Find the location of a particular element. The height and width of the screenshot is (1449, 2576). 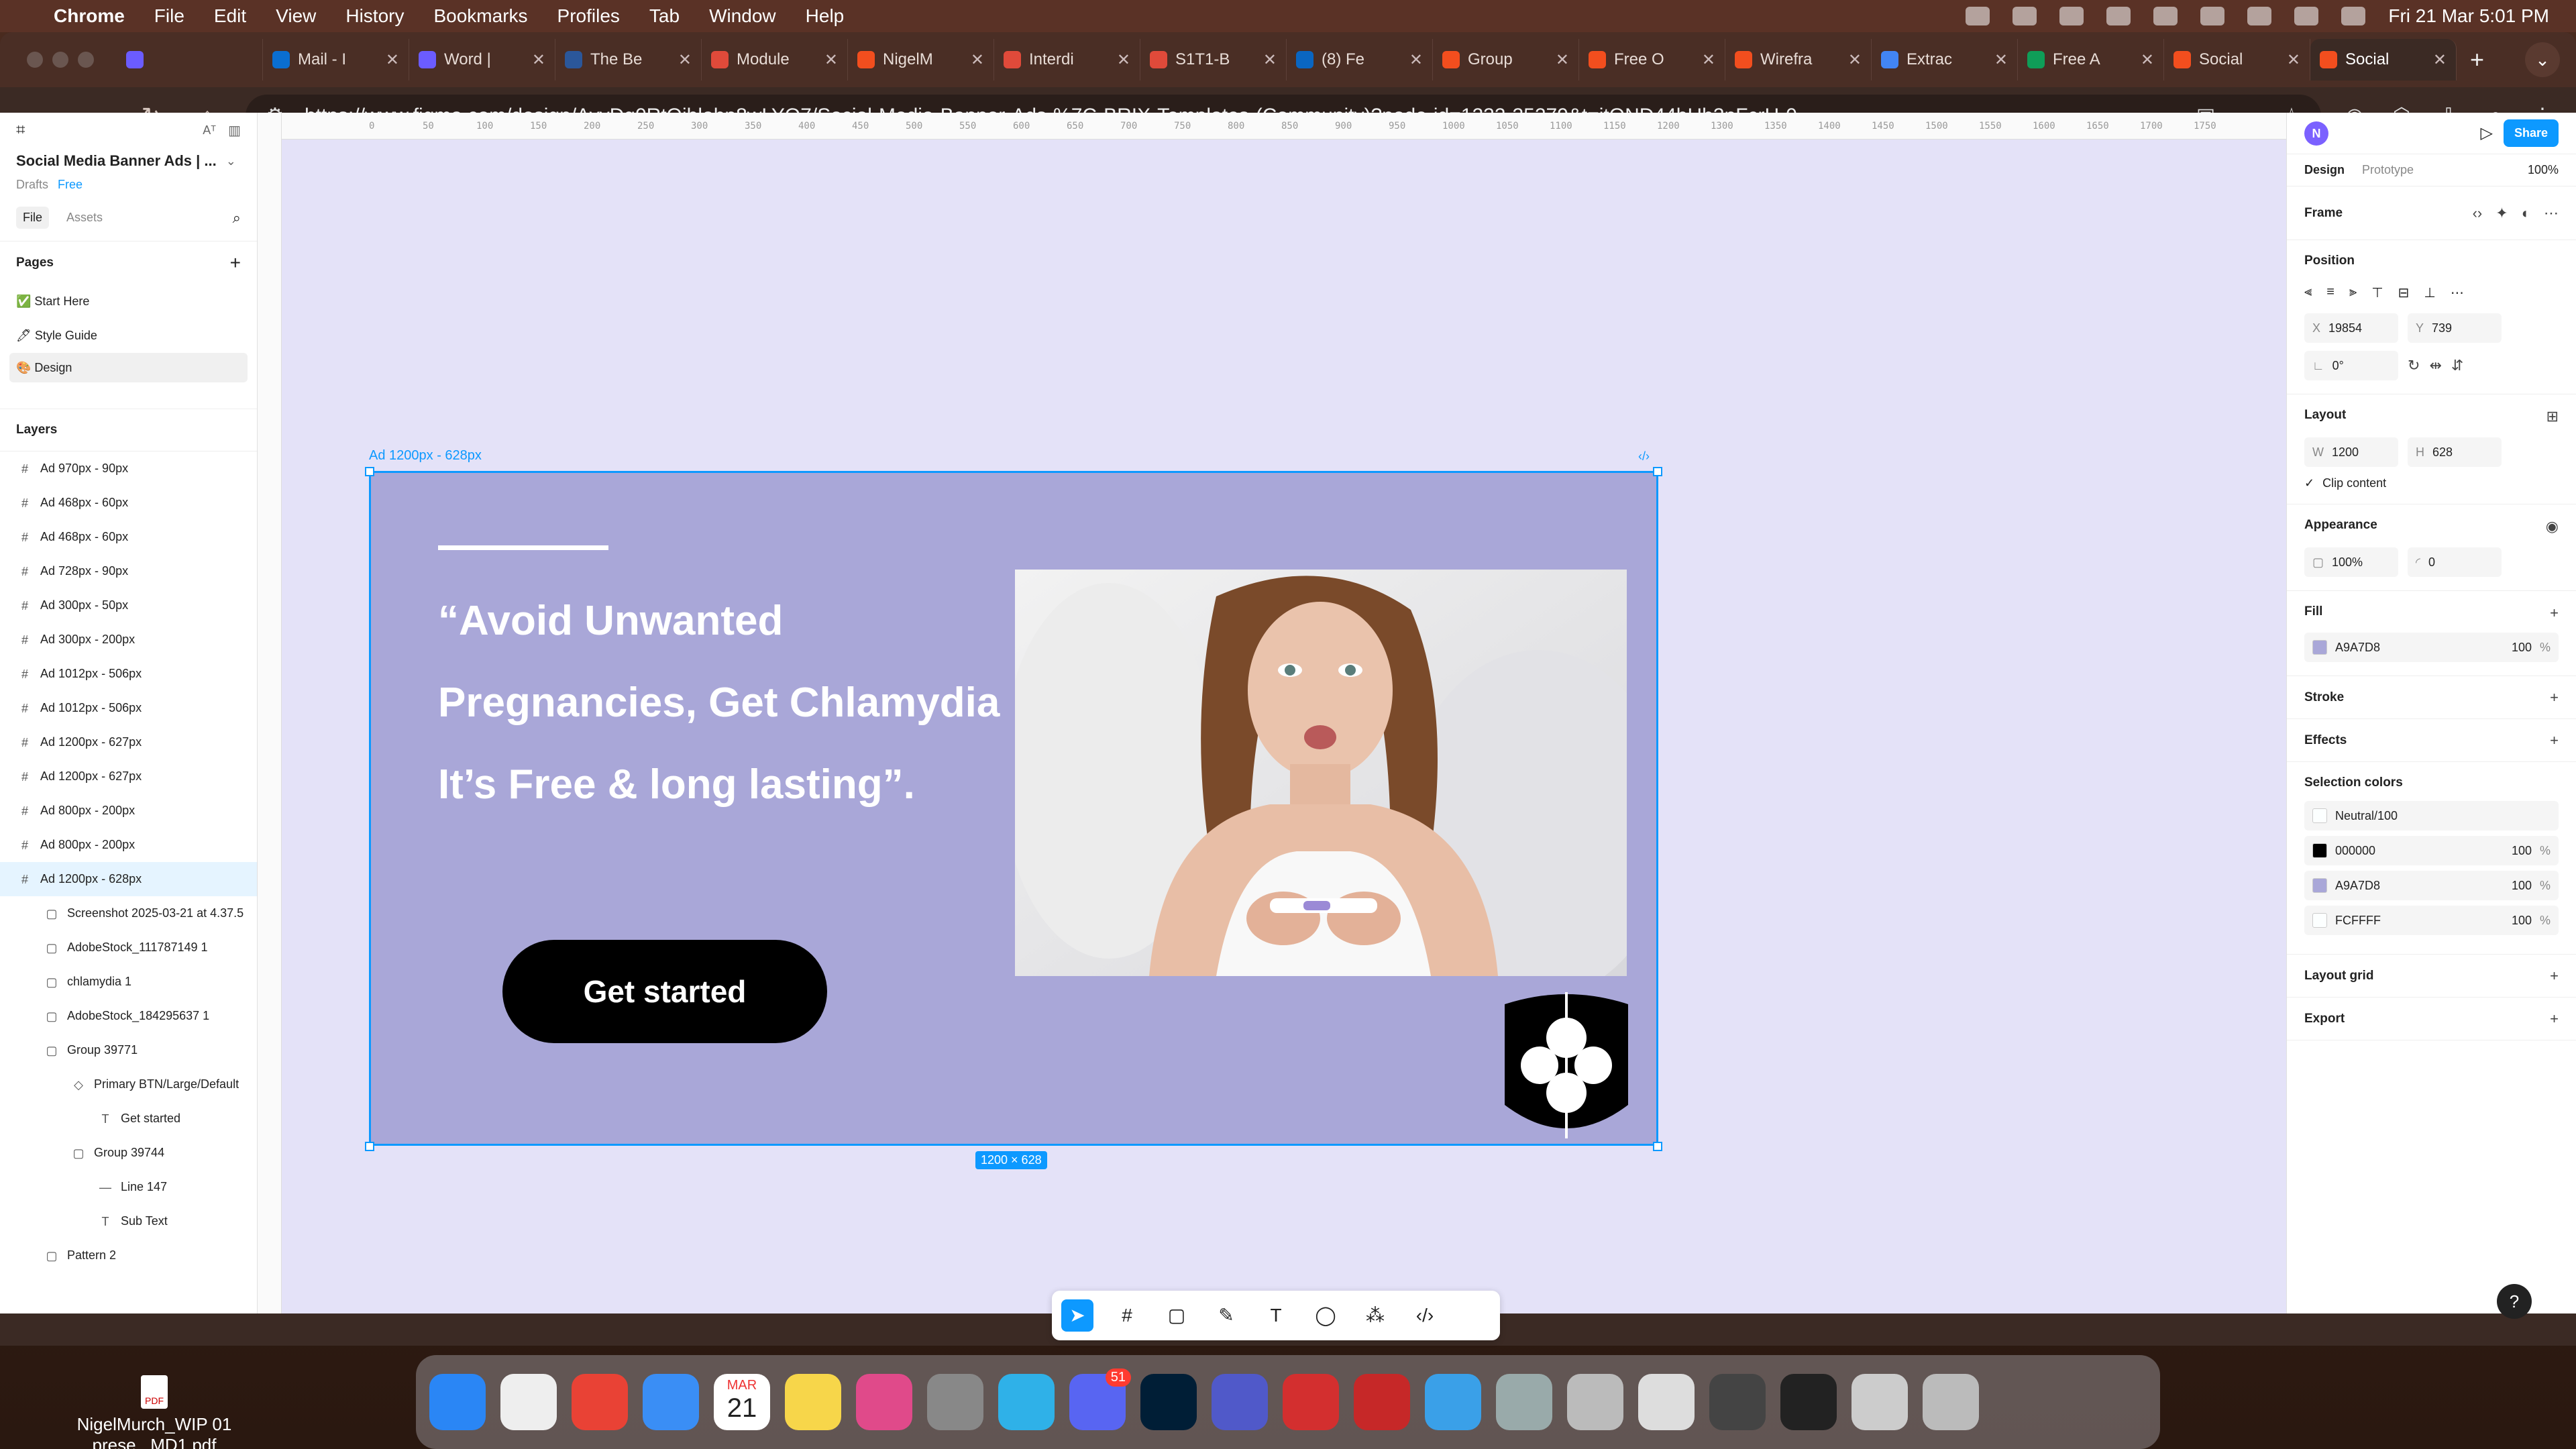

shape-tool-icon: ▢ is located at coordinates (1177, 1315).